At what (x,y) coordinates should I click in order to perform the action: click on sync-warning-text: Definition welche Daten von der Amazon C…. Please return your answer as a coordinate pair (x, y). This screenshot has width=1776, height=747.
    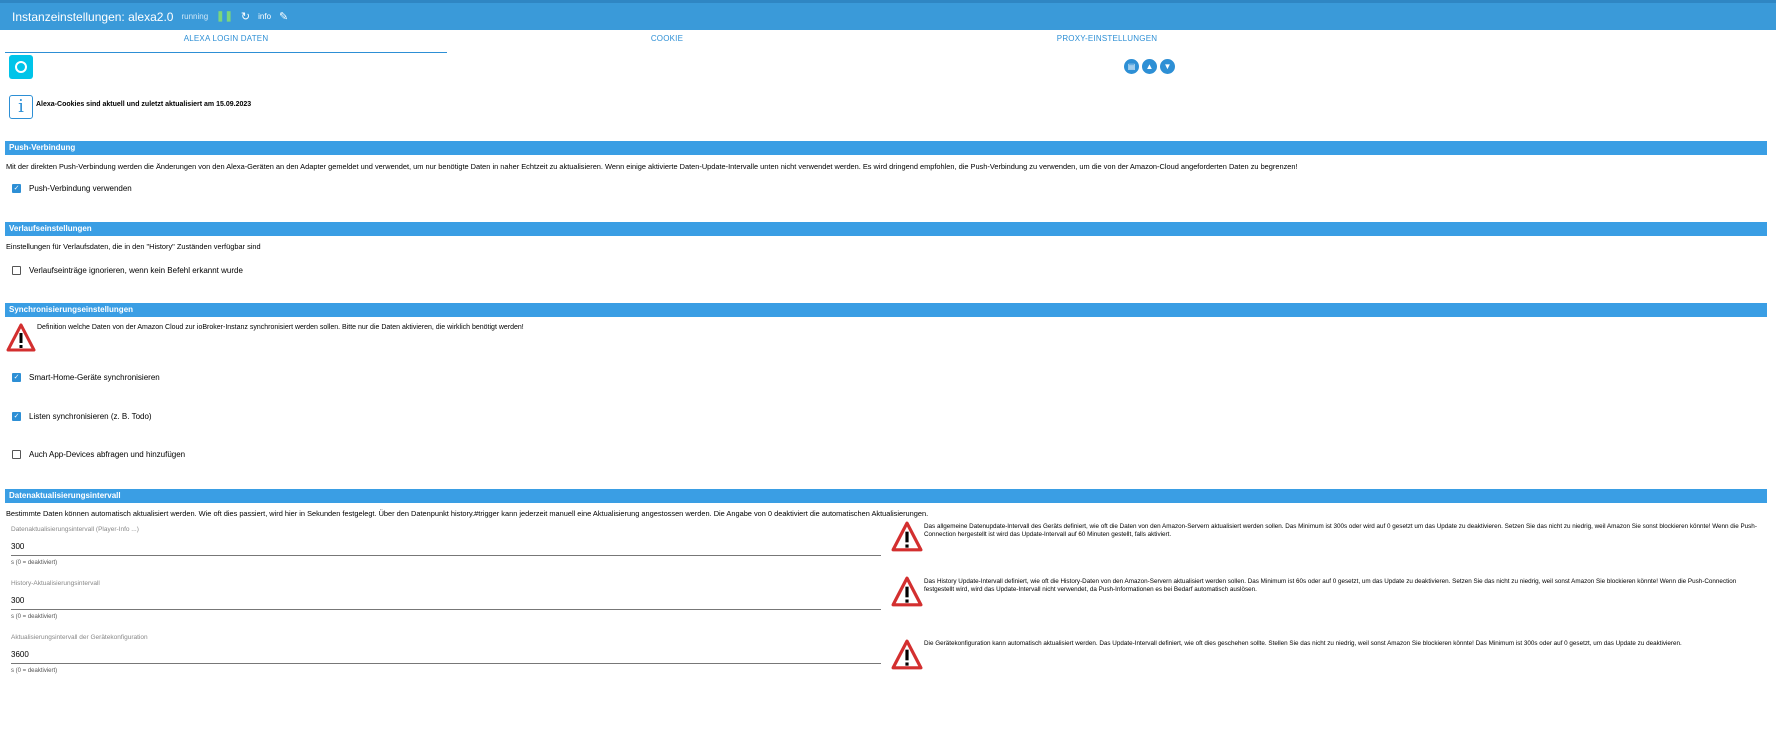
    Looking at the image, I should click on (280, 327).